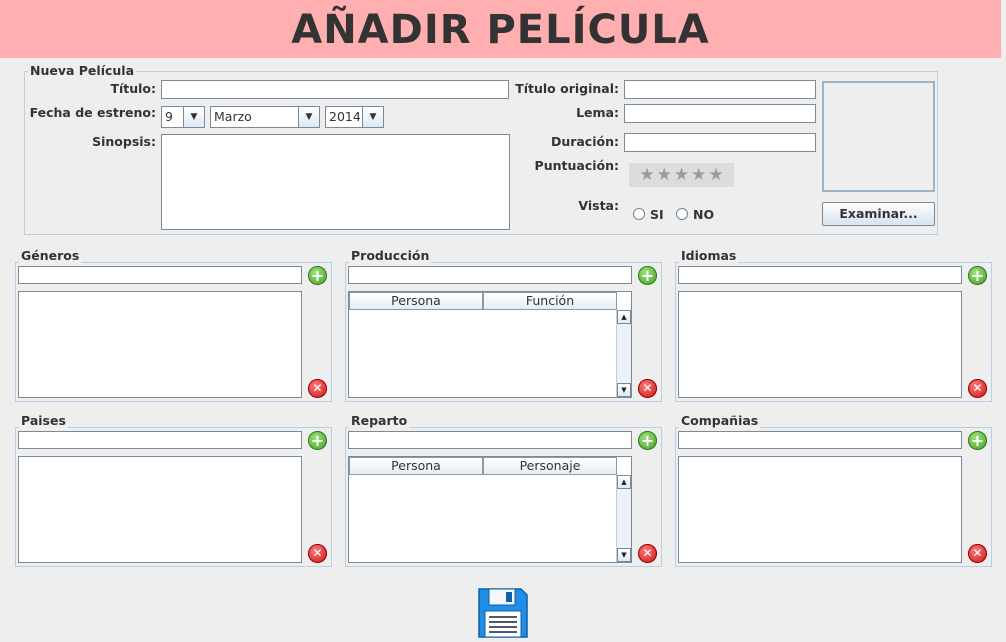 The width and height of the screenshot is (1006, 642). I want to click on page-title: AÑADIR PELÍCULA, so click(500, 30).